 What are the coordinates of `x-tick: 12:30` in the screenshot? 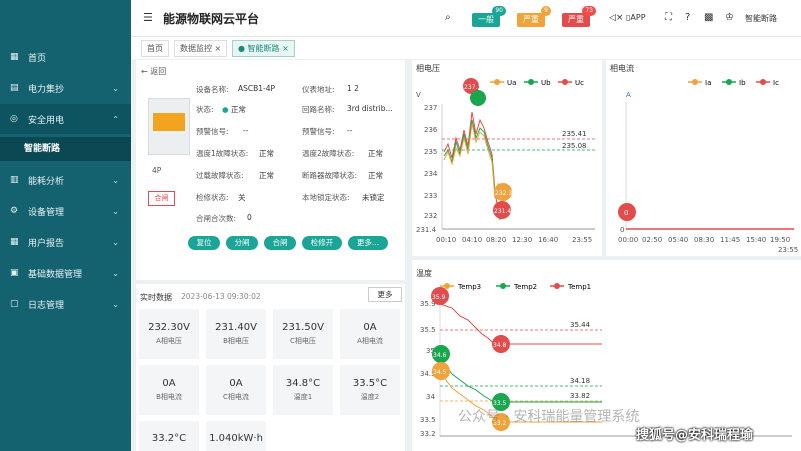 It's located at (522, 240).